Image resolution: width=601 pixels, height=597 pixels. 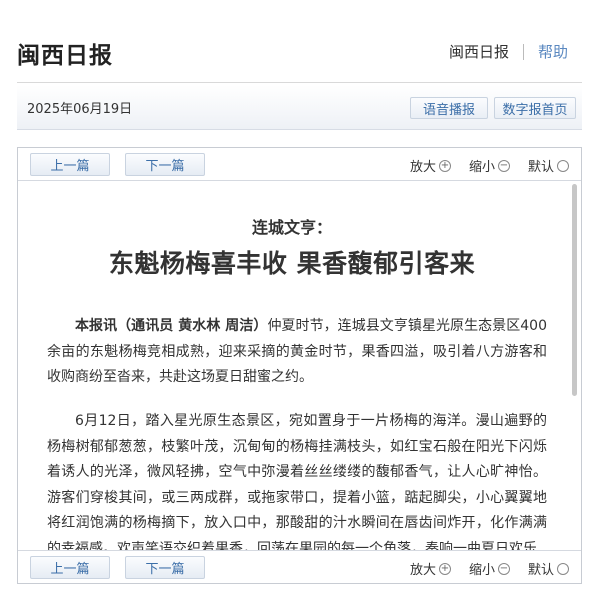 What do you see at coordinates (171, 326) in the screenshot?
I see `article-byline: 本报讯（通讯员 黄水林 周洁）` at bounding box center [171, 326].